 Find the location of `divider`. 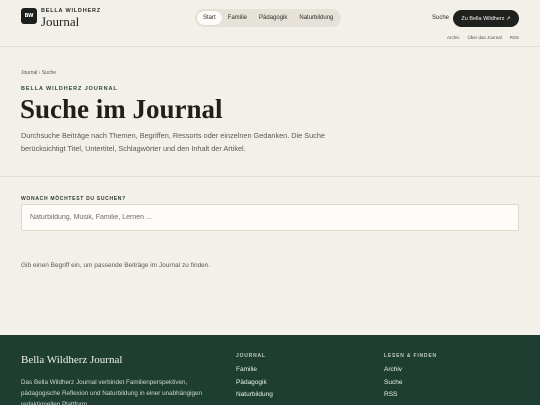

divider is located at coordinates (270, 176).